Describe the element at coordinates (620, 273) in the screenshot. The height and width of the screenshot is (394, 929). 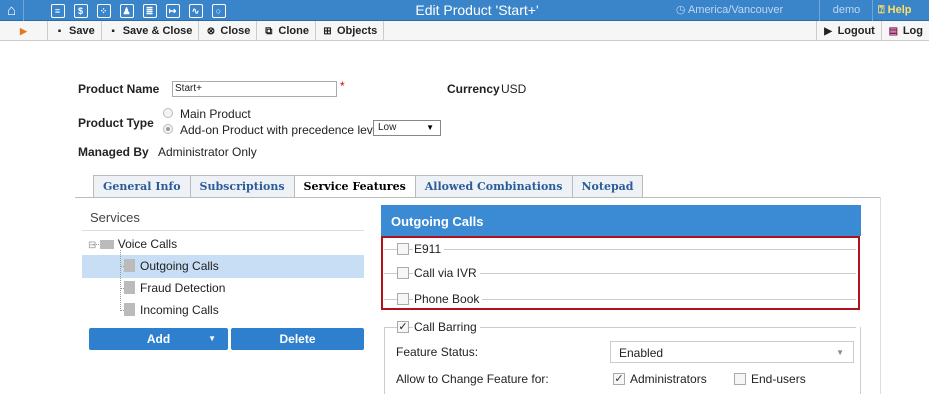
I see `feature-row-call-via-ivr: Call via IVR` at that location.